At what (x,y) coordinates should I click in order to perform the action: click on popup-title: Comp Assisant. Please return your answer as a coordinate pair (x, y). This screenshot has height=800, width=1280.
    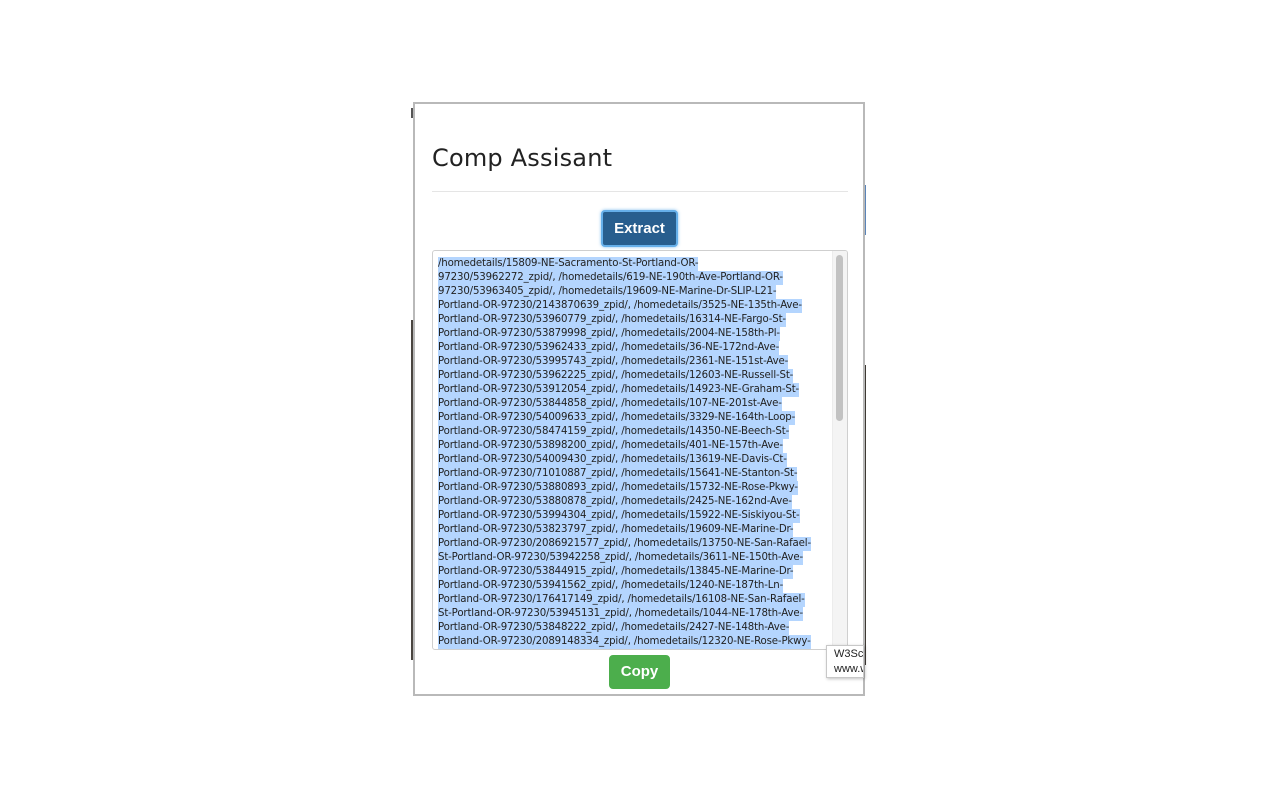
    Looking at the image, I should click on (522, 158).